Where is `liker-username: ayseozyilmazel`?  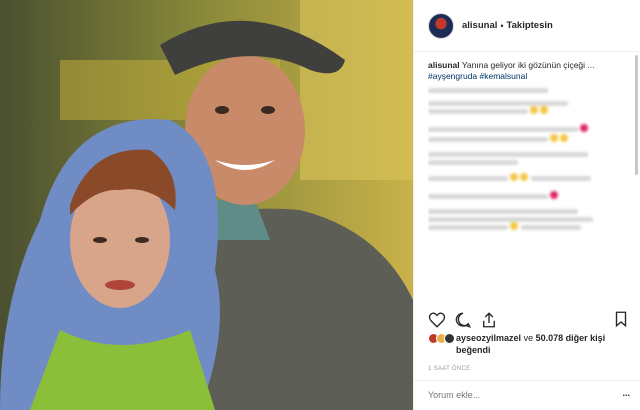 liker-username: ayseozyilmazel is located at coordinates (488, 338).